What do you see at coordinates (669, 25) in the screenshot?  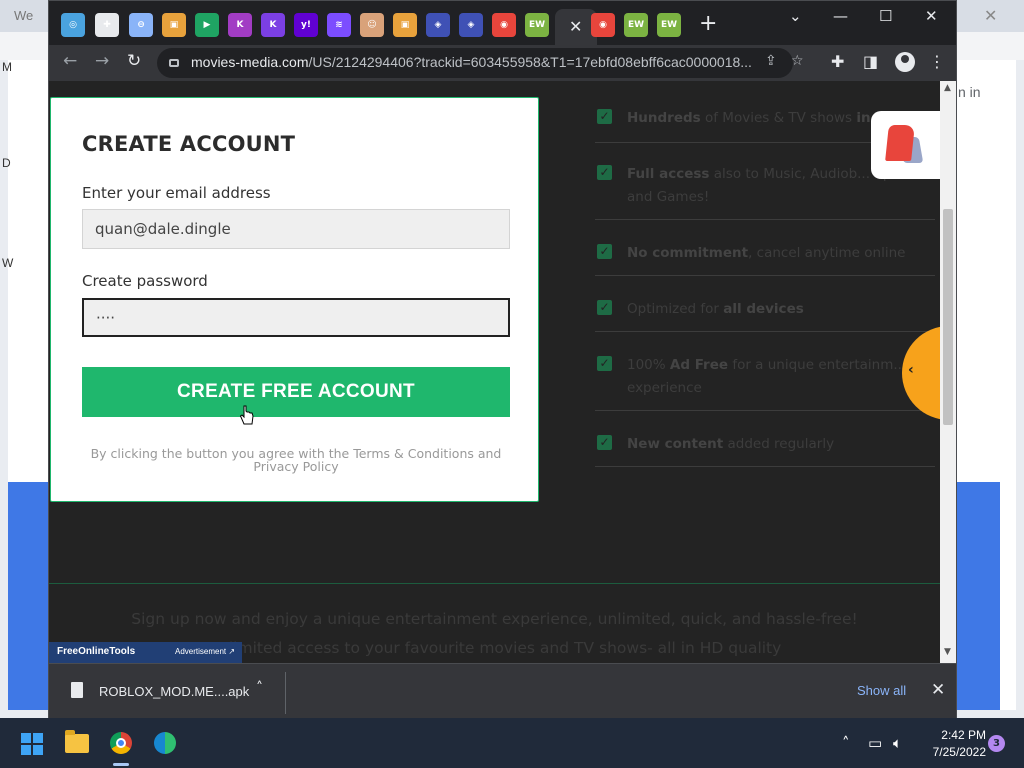 I see `tab-ew-3: EW` at bounding box center [669, 25].